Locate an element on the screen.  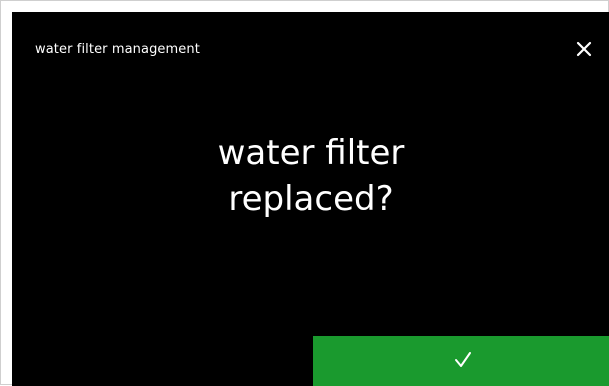
page-title: water filter management is located at coordinates (117, 49).